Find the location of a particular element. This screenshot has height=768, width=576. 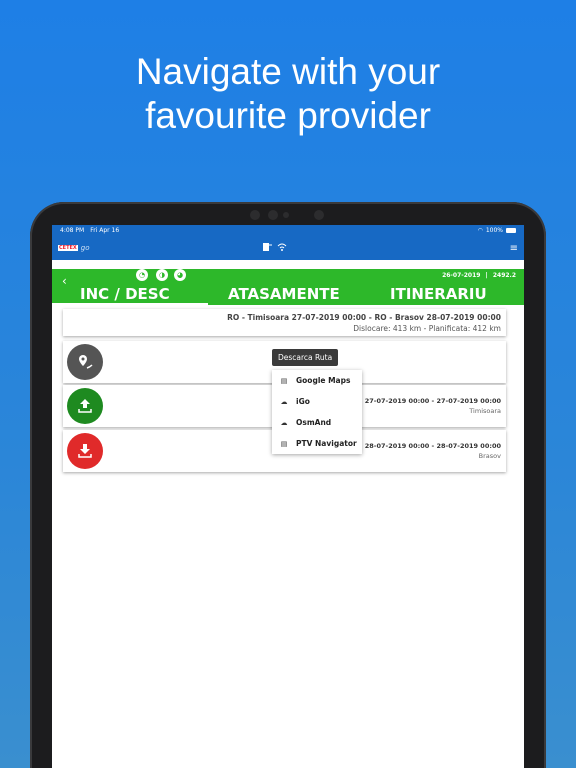

tab-meta: 26-07-2019 | 2492.2 is located at coordinates (479, 275).